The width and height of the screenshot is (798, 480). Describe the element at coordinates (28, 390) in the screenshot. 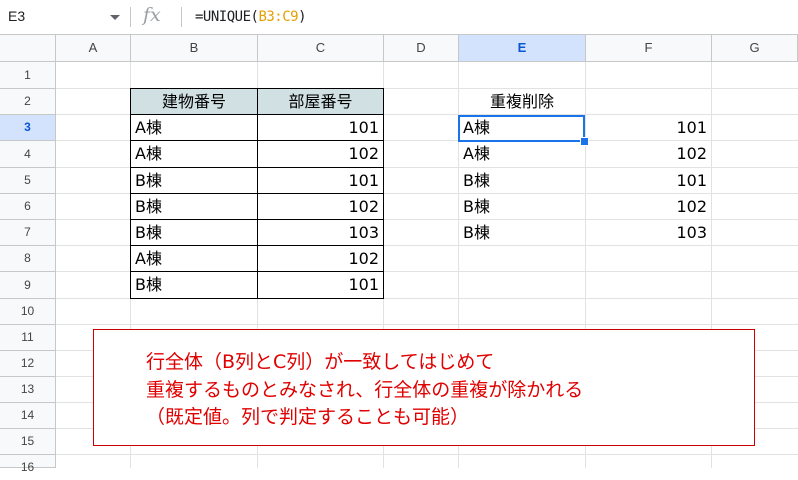

I see `row-header-13: 13` at that location.